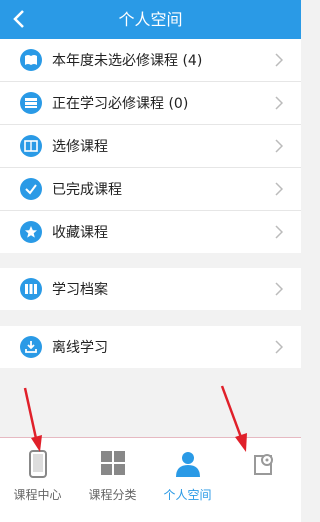 This screenshot has width=320, height=522. Describe the element at coordinates (31, 103) in the screenshot. I see `stack-icon` at that location.